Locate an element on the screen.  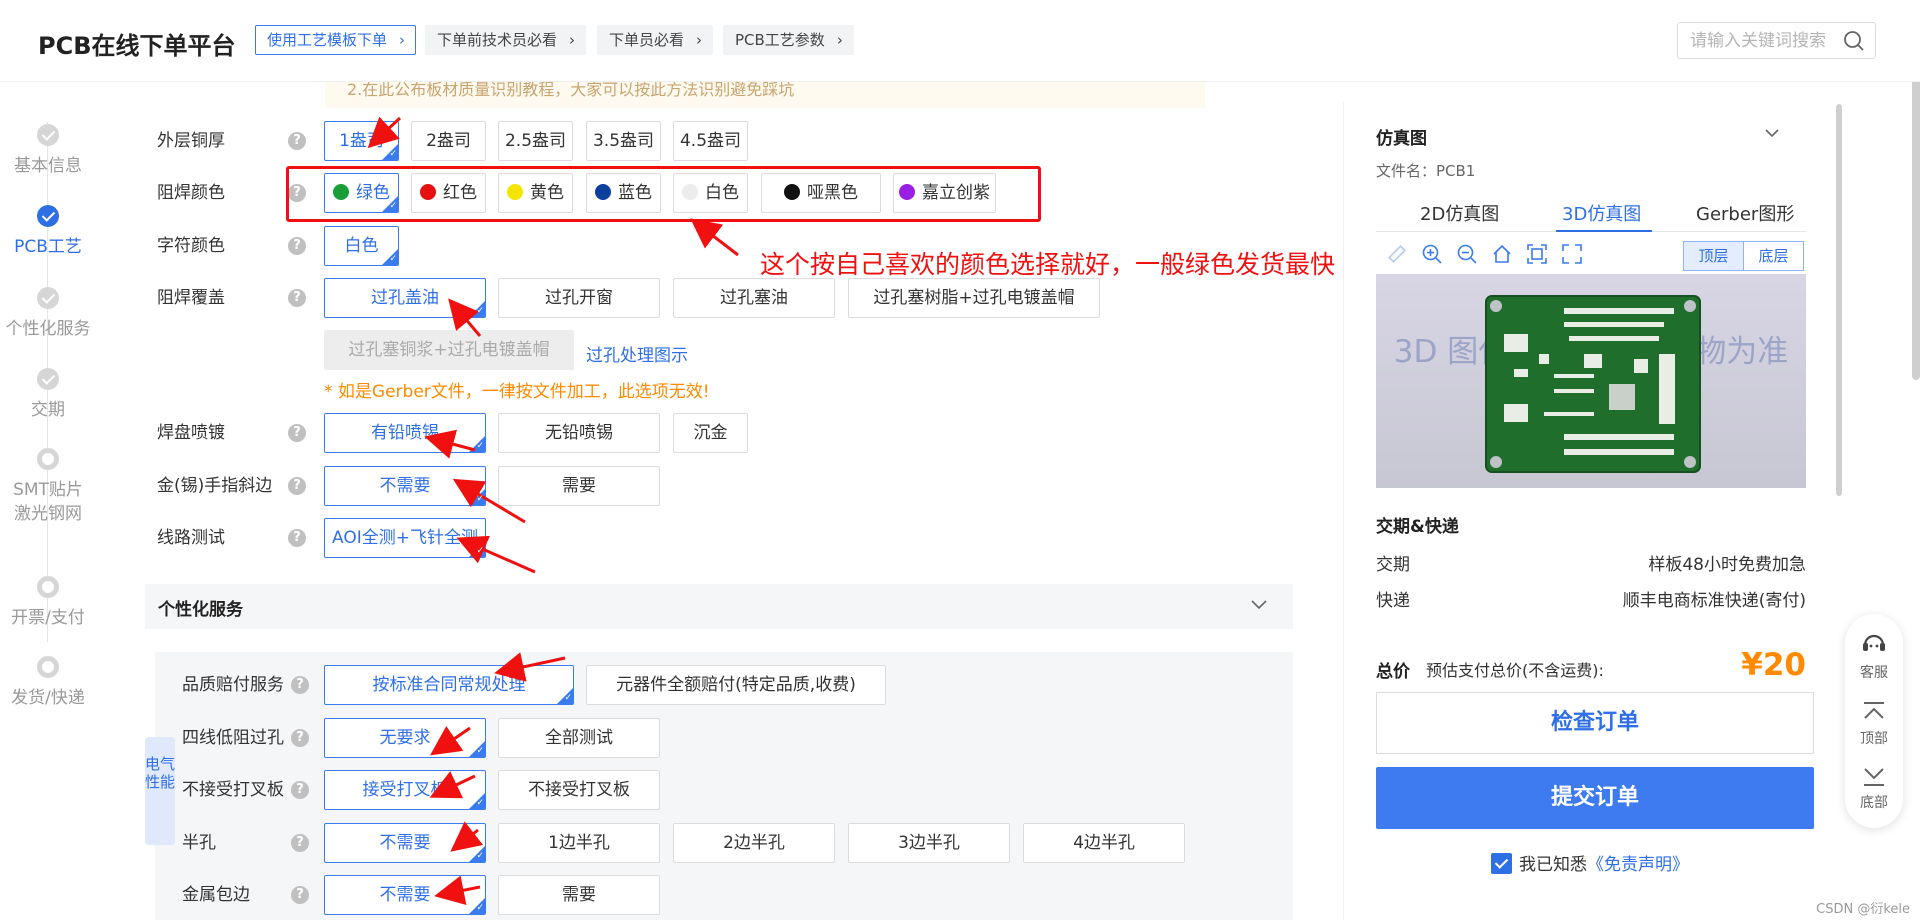
option-standard-contract: 按标准合同常规处理 ✓ is located at coordinates (449, 685).